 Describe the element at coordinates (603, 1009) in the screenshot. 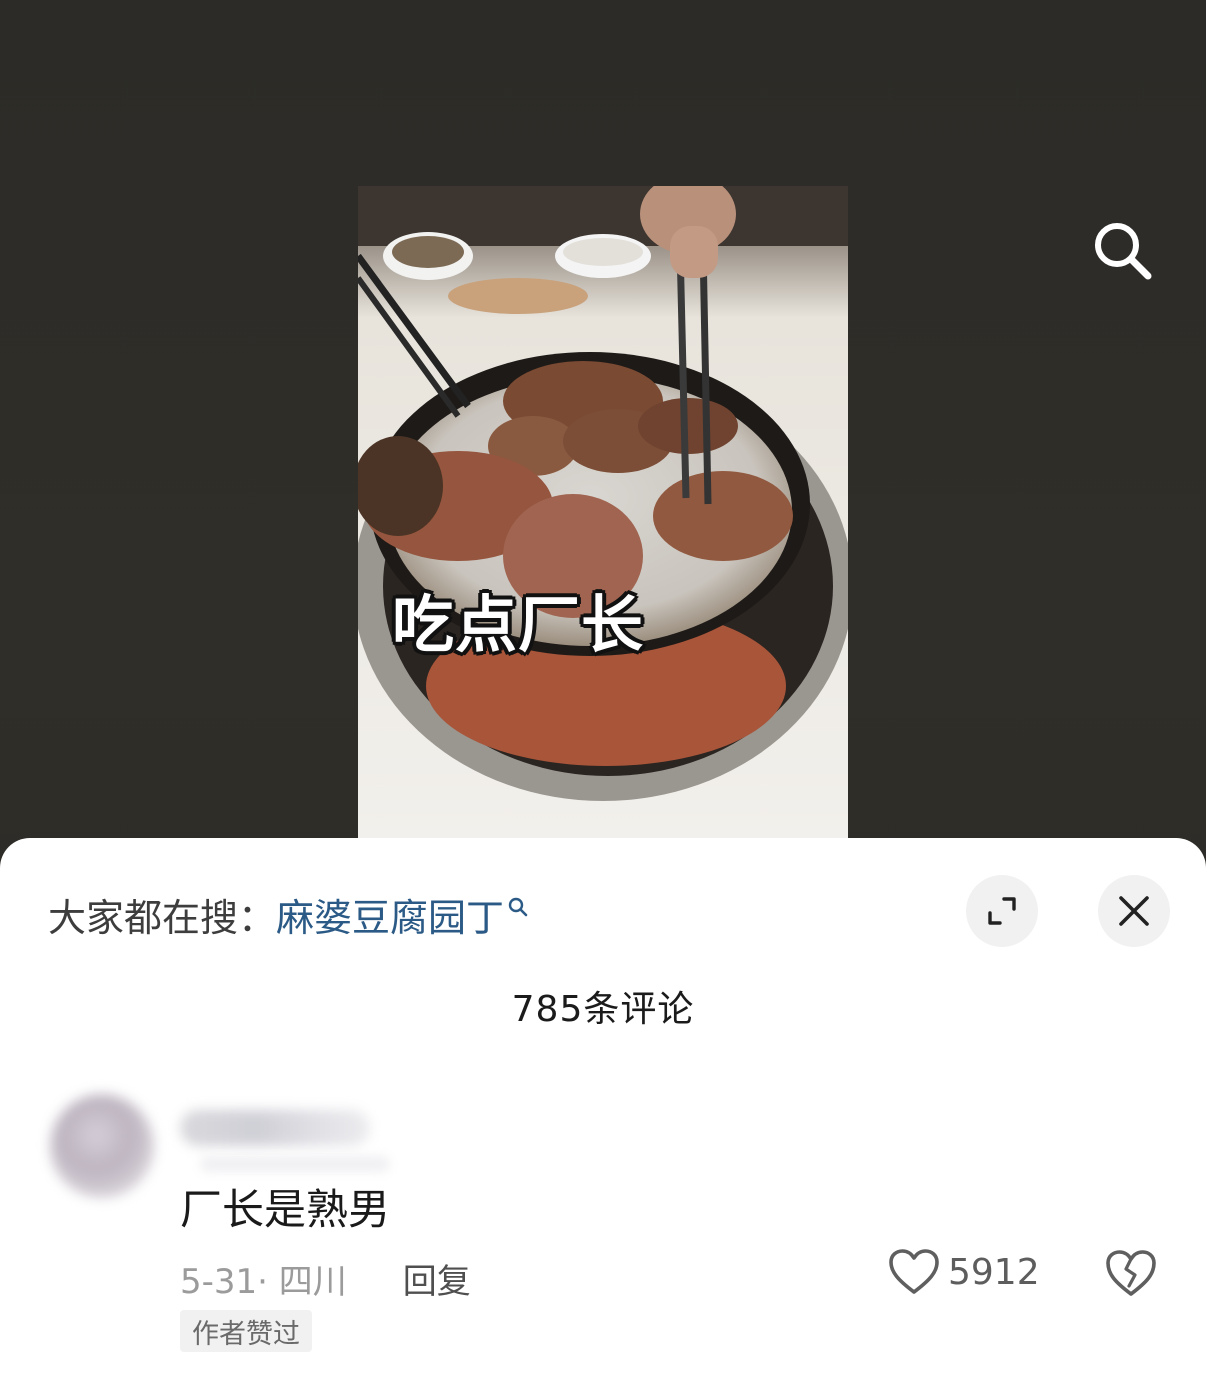

I see `comment-count: 785条评论` at that location.